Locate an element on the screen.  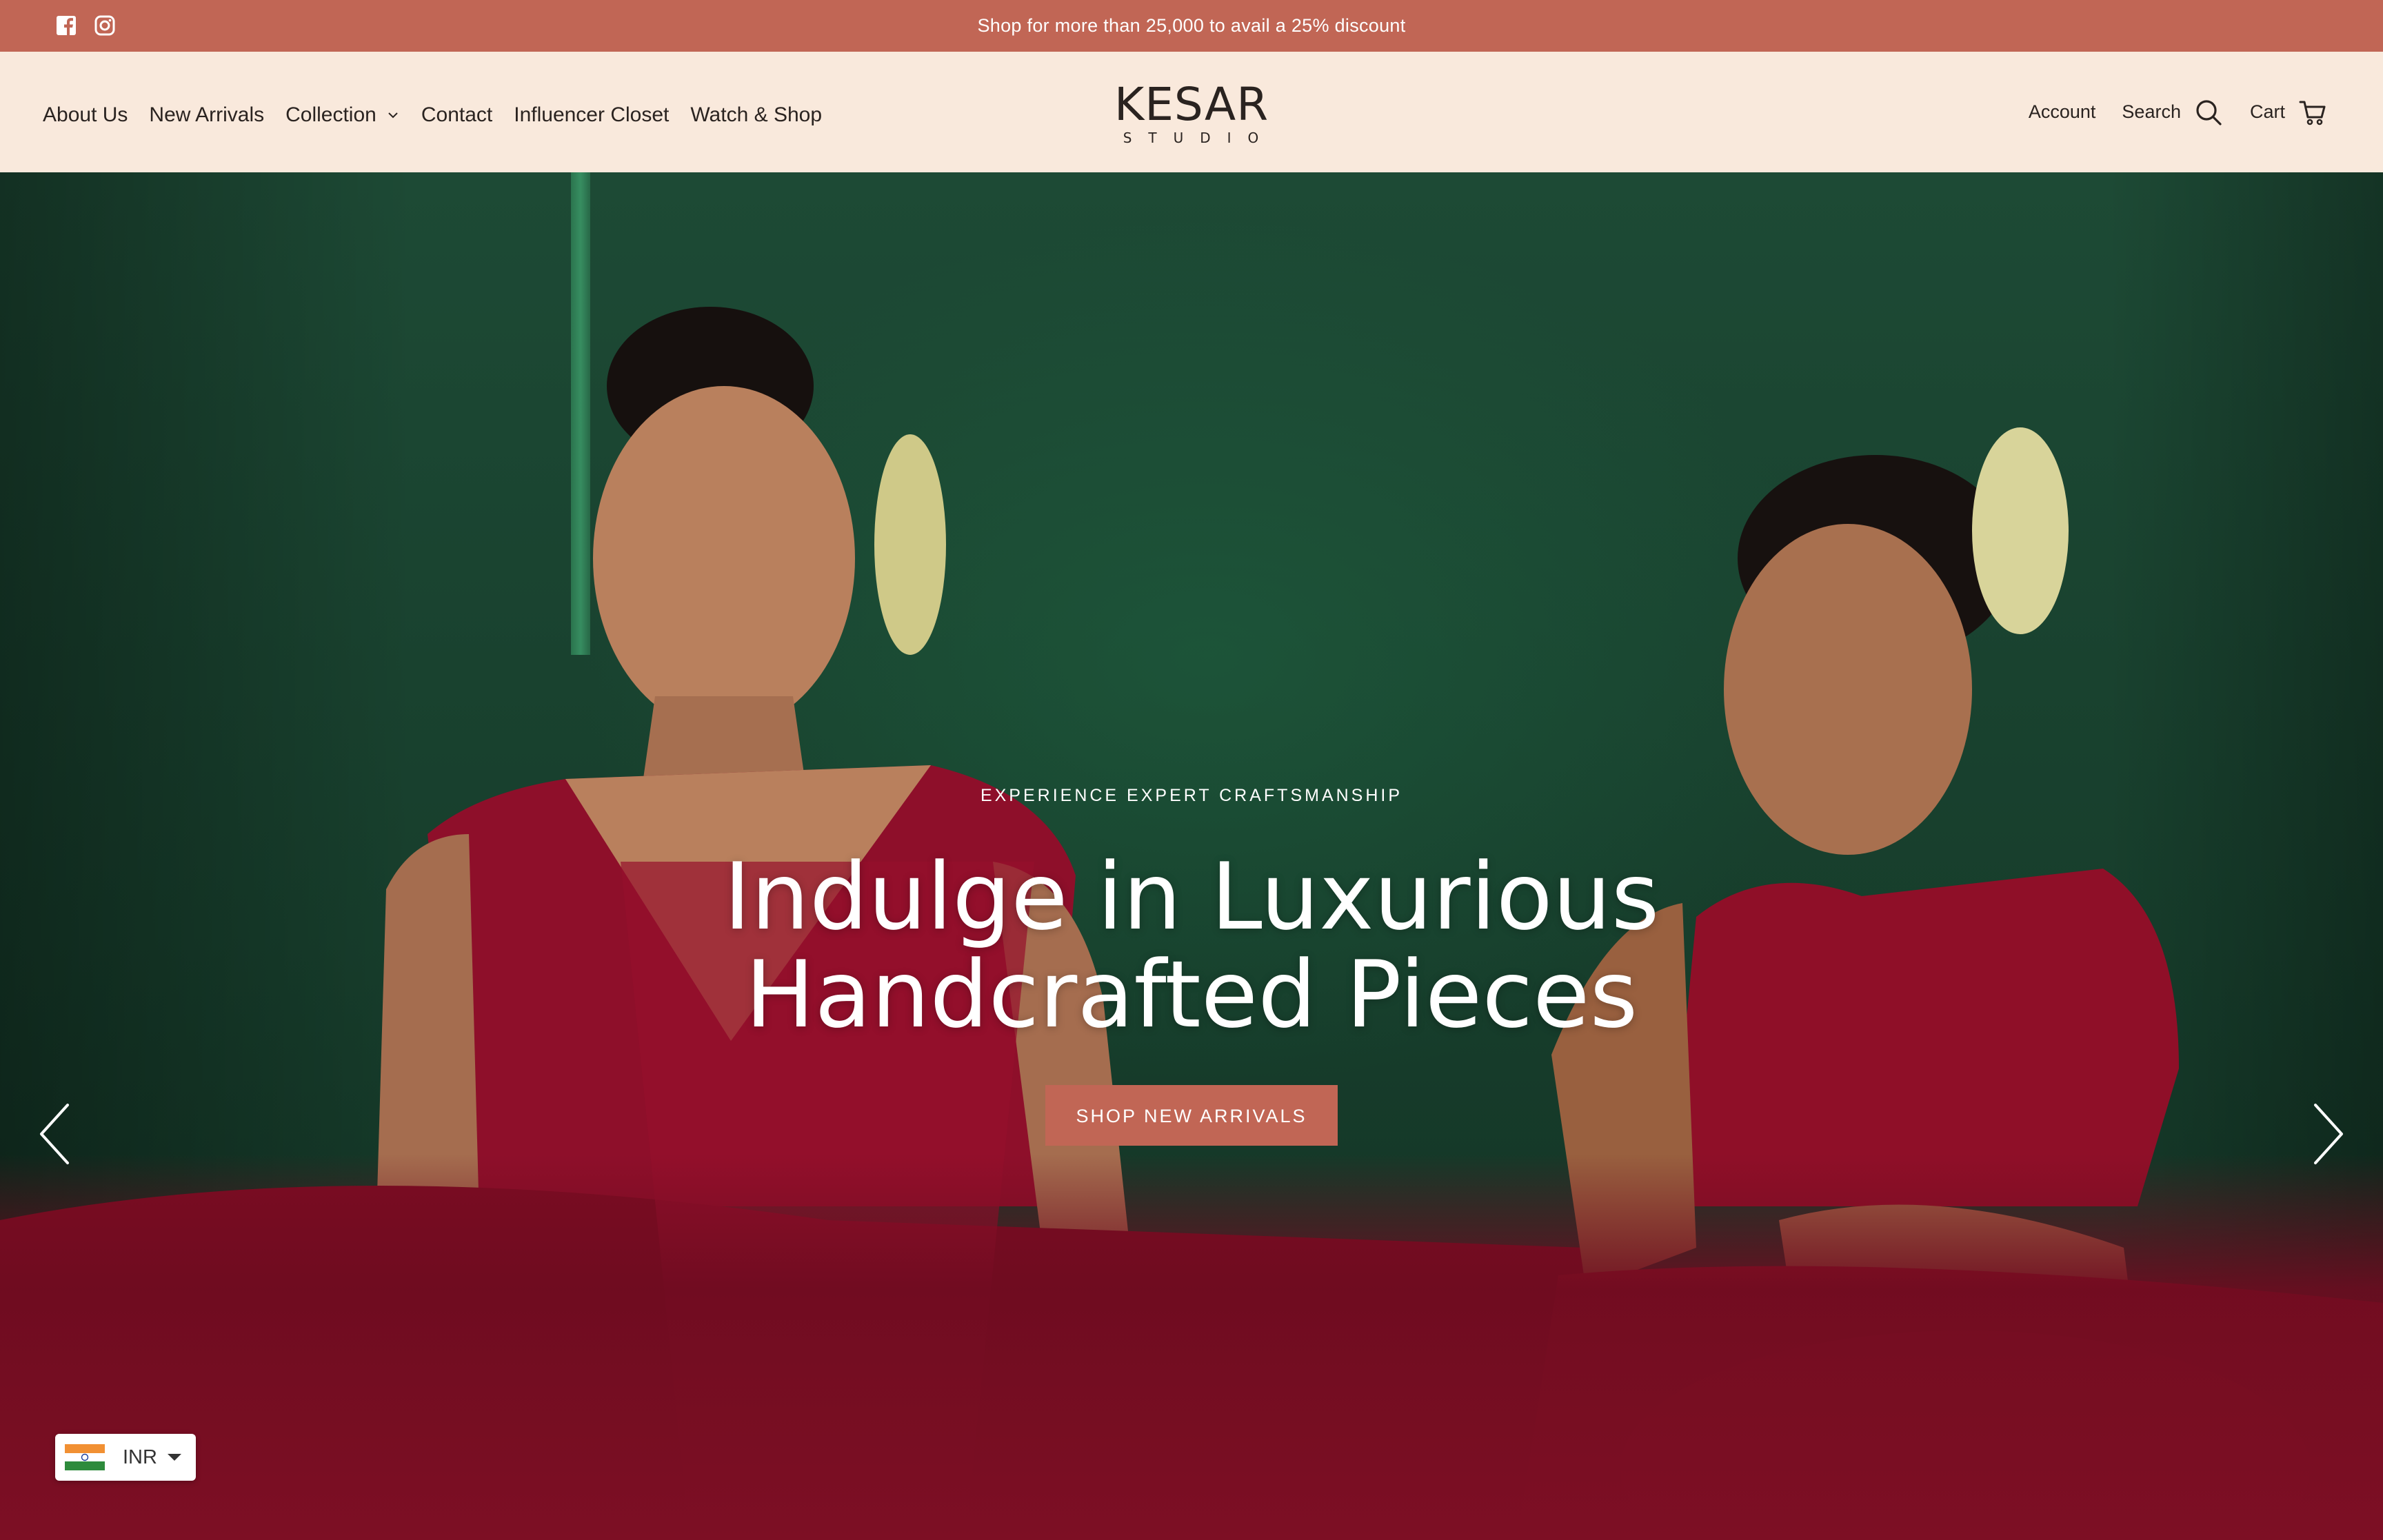
hero-headline: Indulge in Luxurious Handcrafted Pieces is located at coordinates (1191, 946).